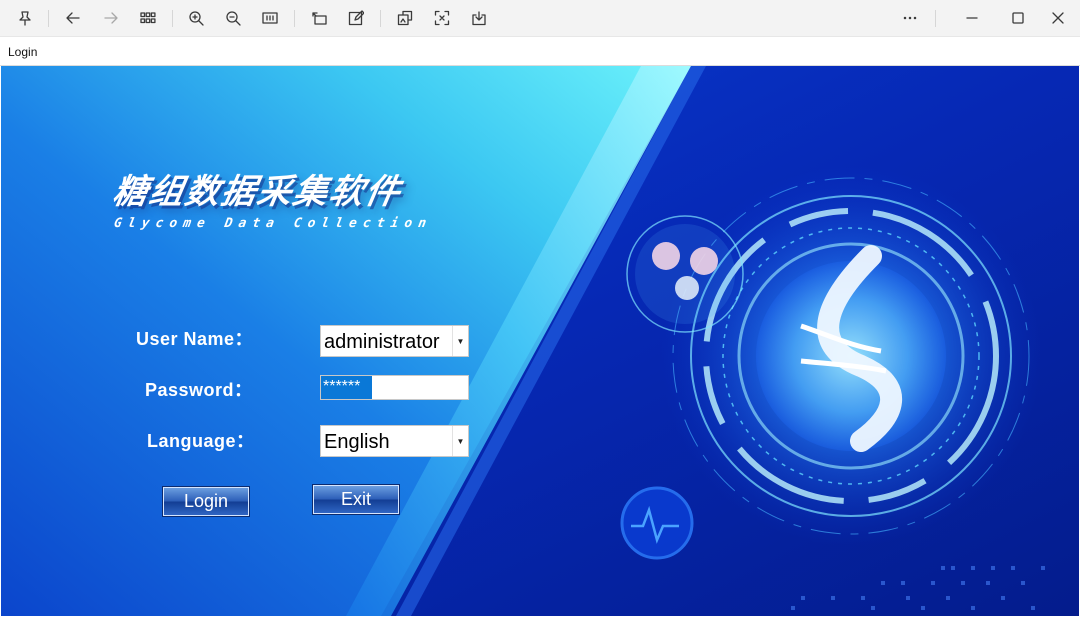 The width and height of the screenshot is (1080, 617). I want to click on enhance-icon, so click(405, 18).